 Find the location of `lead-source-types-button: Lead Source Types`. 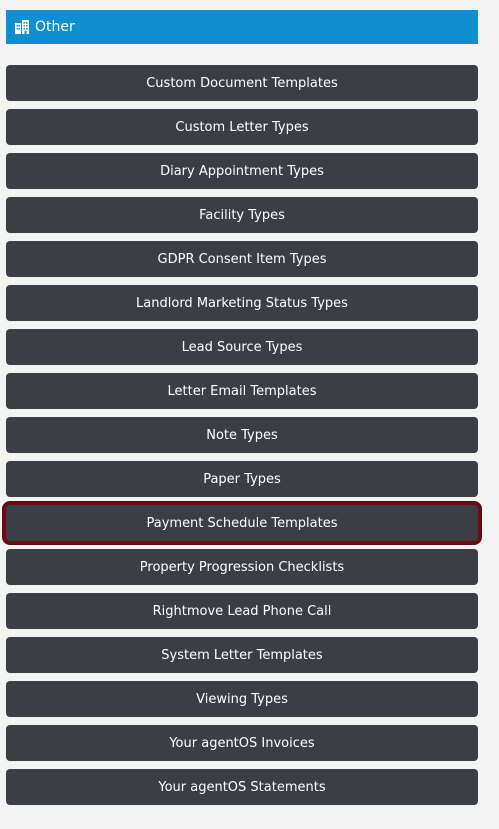

lead-source-types-button: Lead Source Types is located at coordinates (242, 347).